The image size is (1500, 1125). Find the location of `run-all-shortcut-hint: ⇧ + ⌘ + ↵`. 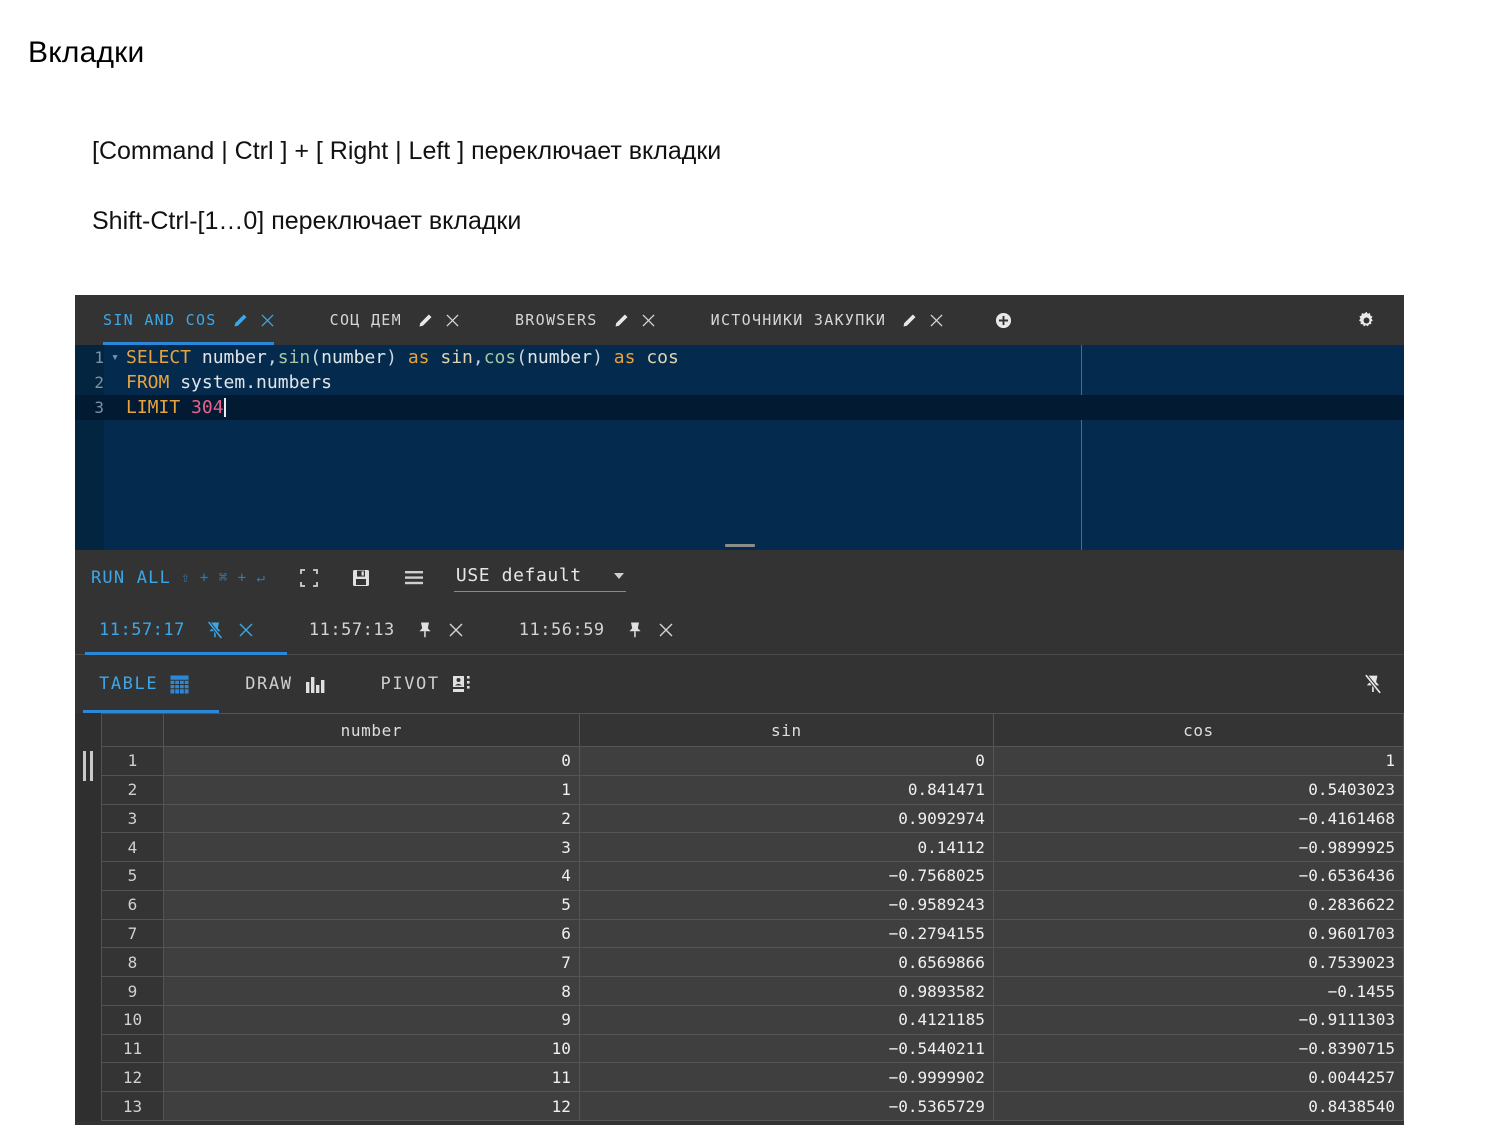

run-all-shortcut-hint: ⇧ + ⌘ + ↵ is located at coordinates (223, 577).